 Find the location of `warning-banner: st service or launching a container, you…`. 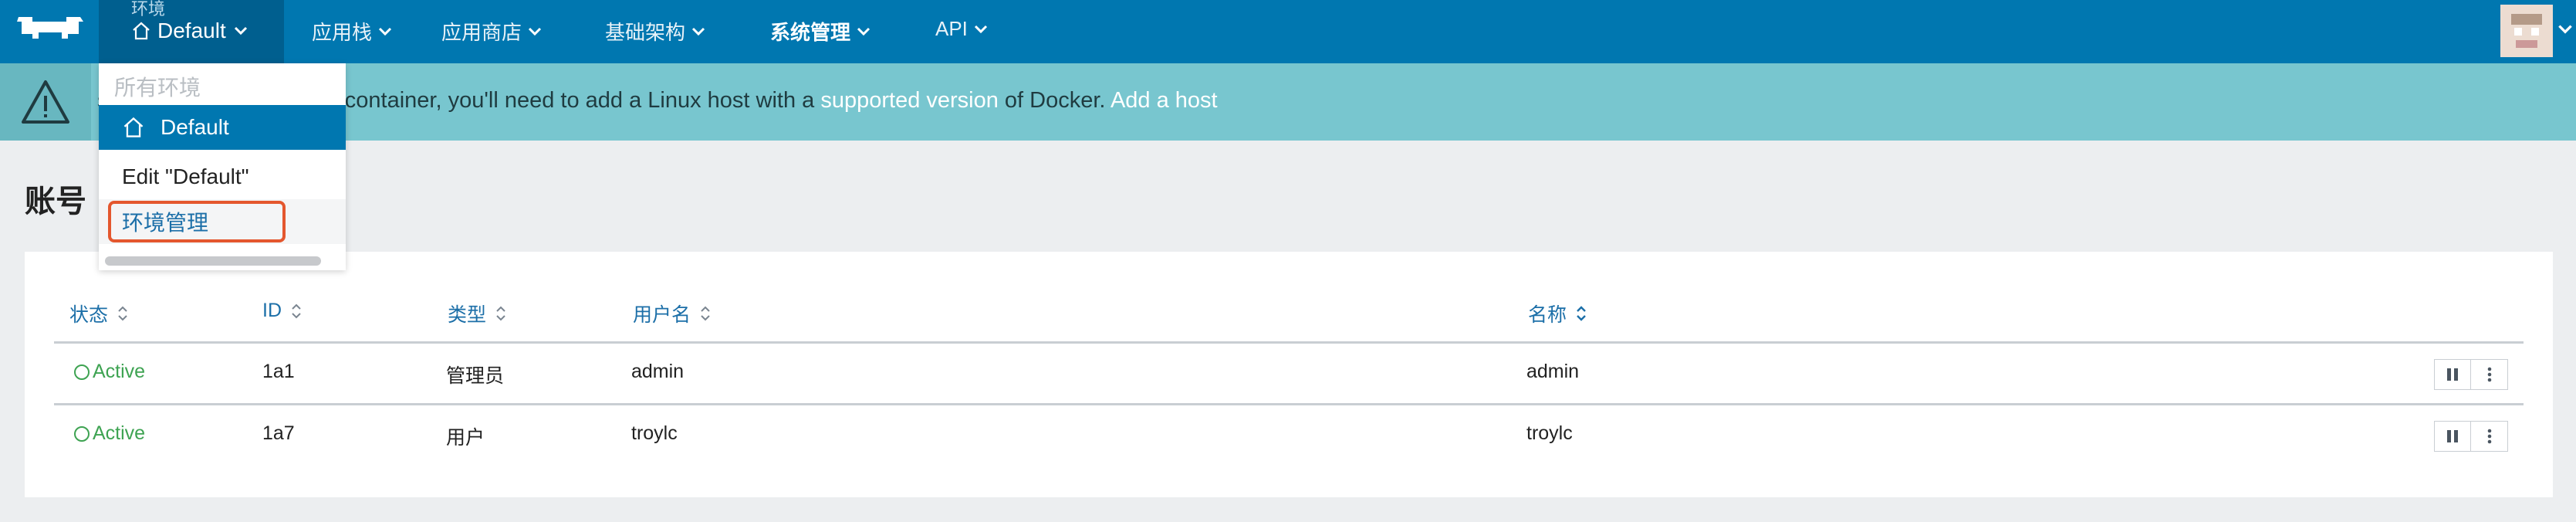

warning-banner: st service or launching a container, you… is located at coordinates (1288, 102).